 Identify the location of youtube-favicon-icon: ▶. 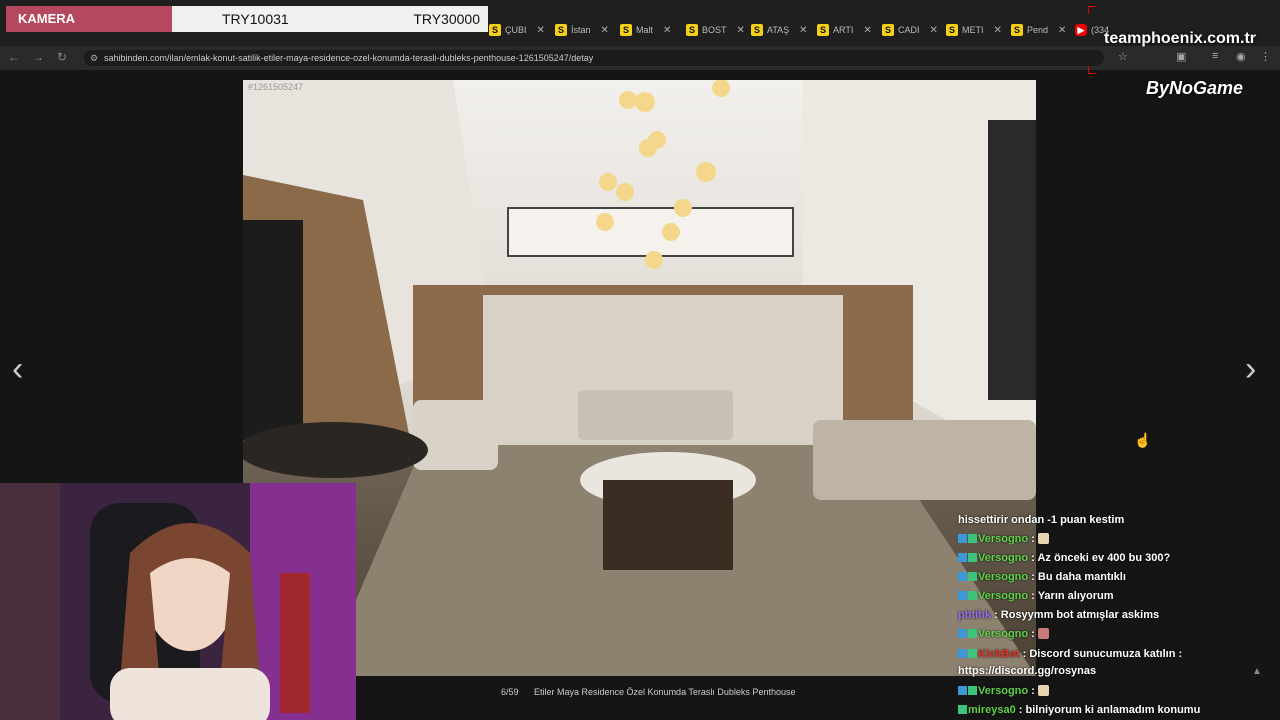
(1081, 30).